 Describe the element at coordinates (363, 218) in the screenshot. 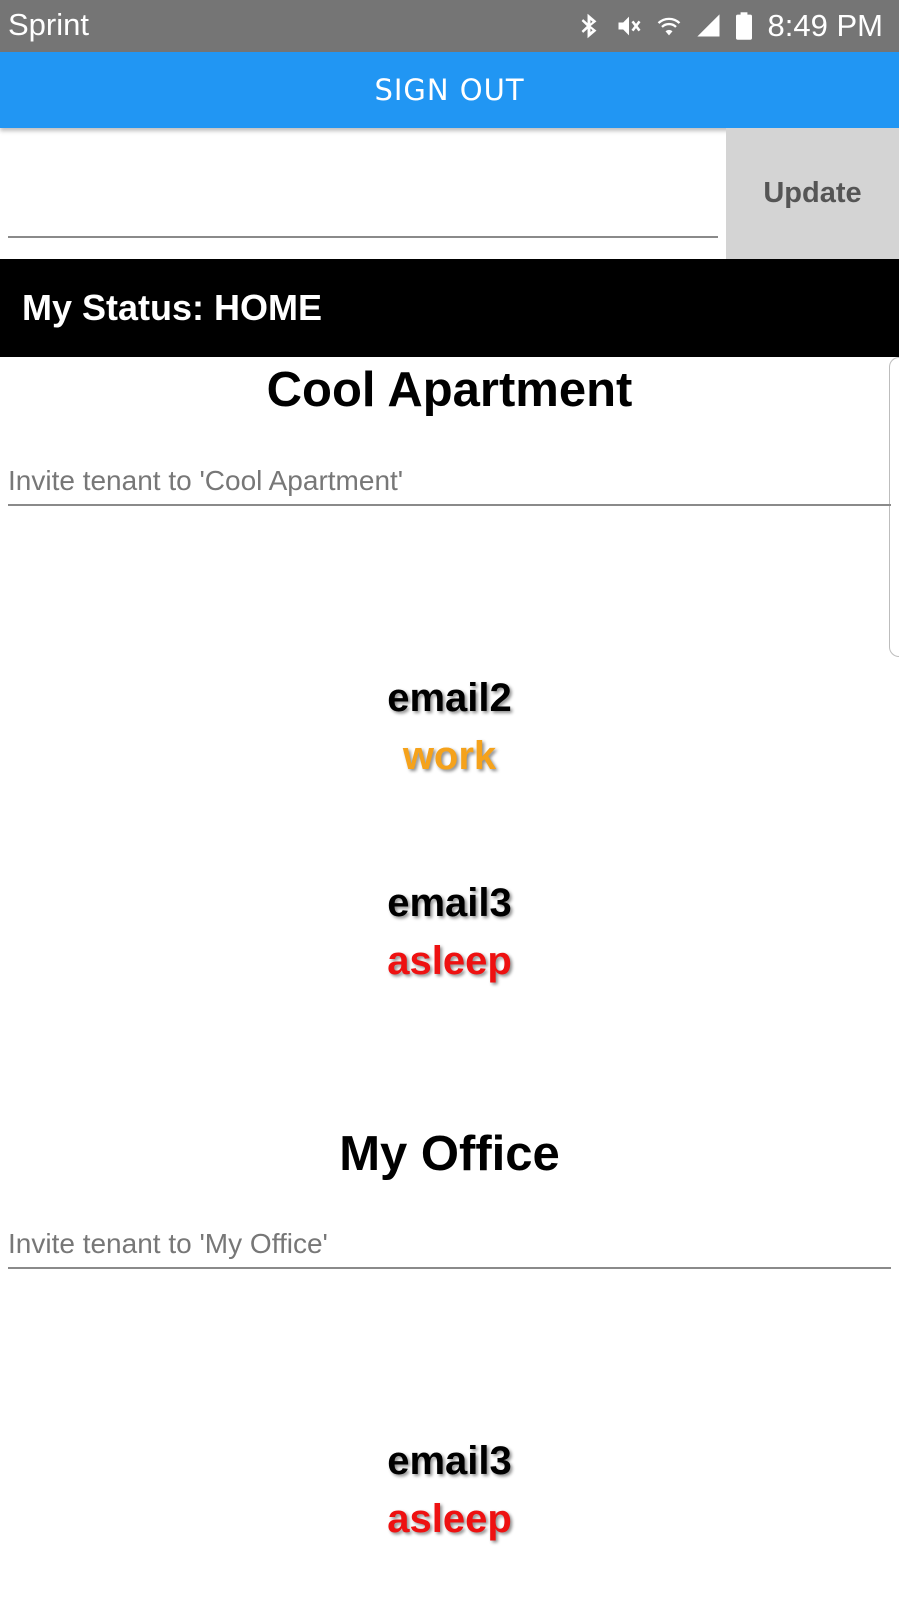

I see `status-input` at that location.